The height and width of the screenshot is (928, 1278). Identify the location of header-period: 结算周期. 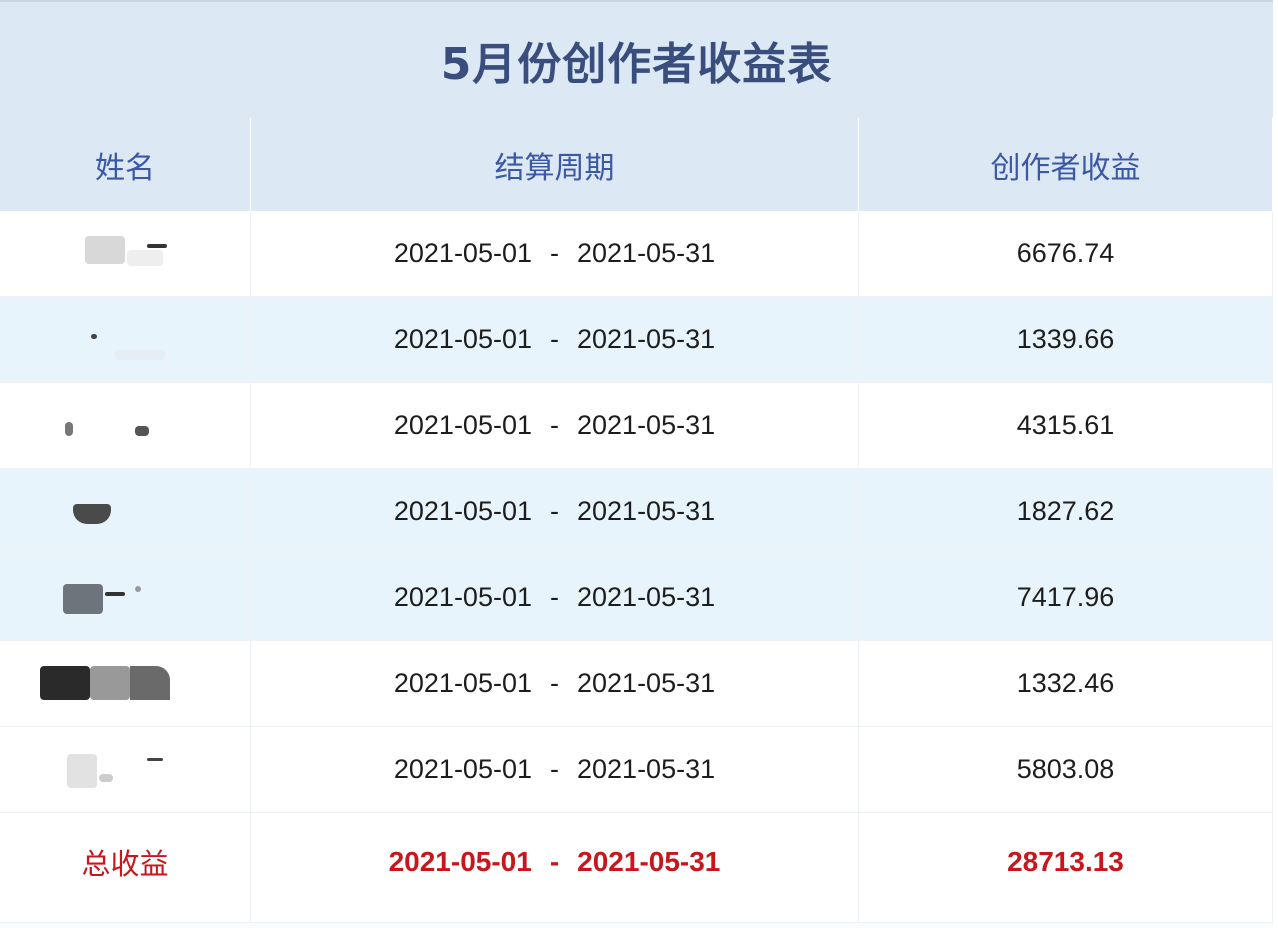
(555, 164).